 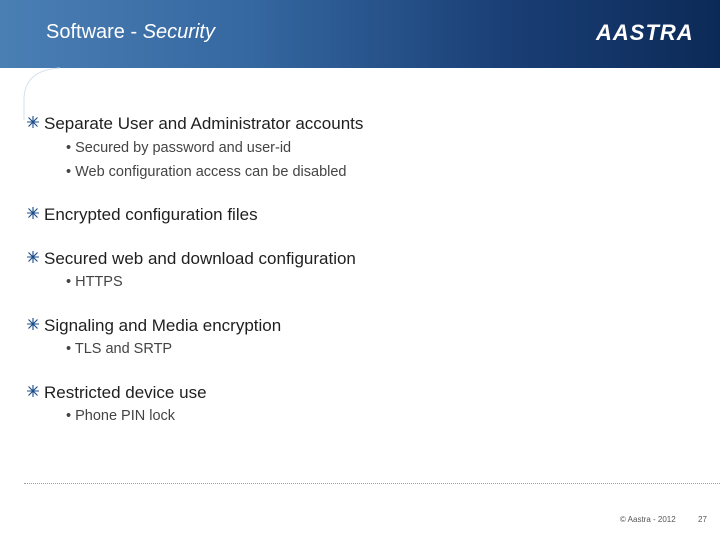 What do you see at coordinates (125, 392) in the screenshot?
I see `bullet-restricted-device: Restricted device use` at bounding box center [125, 392].